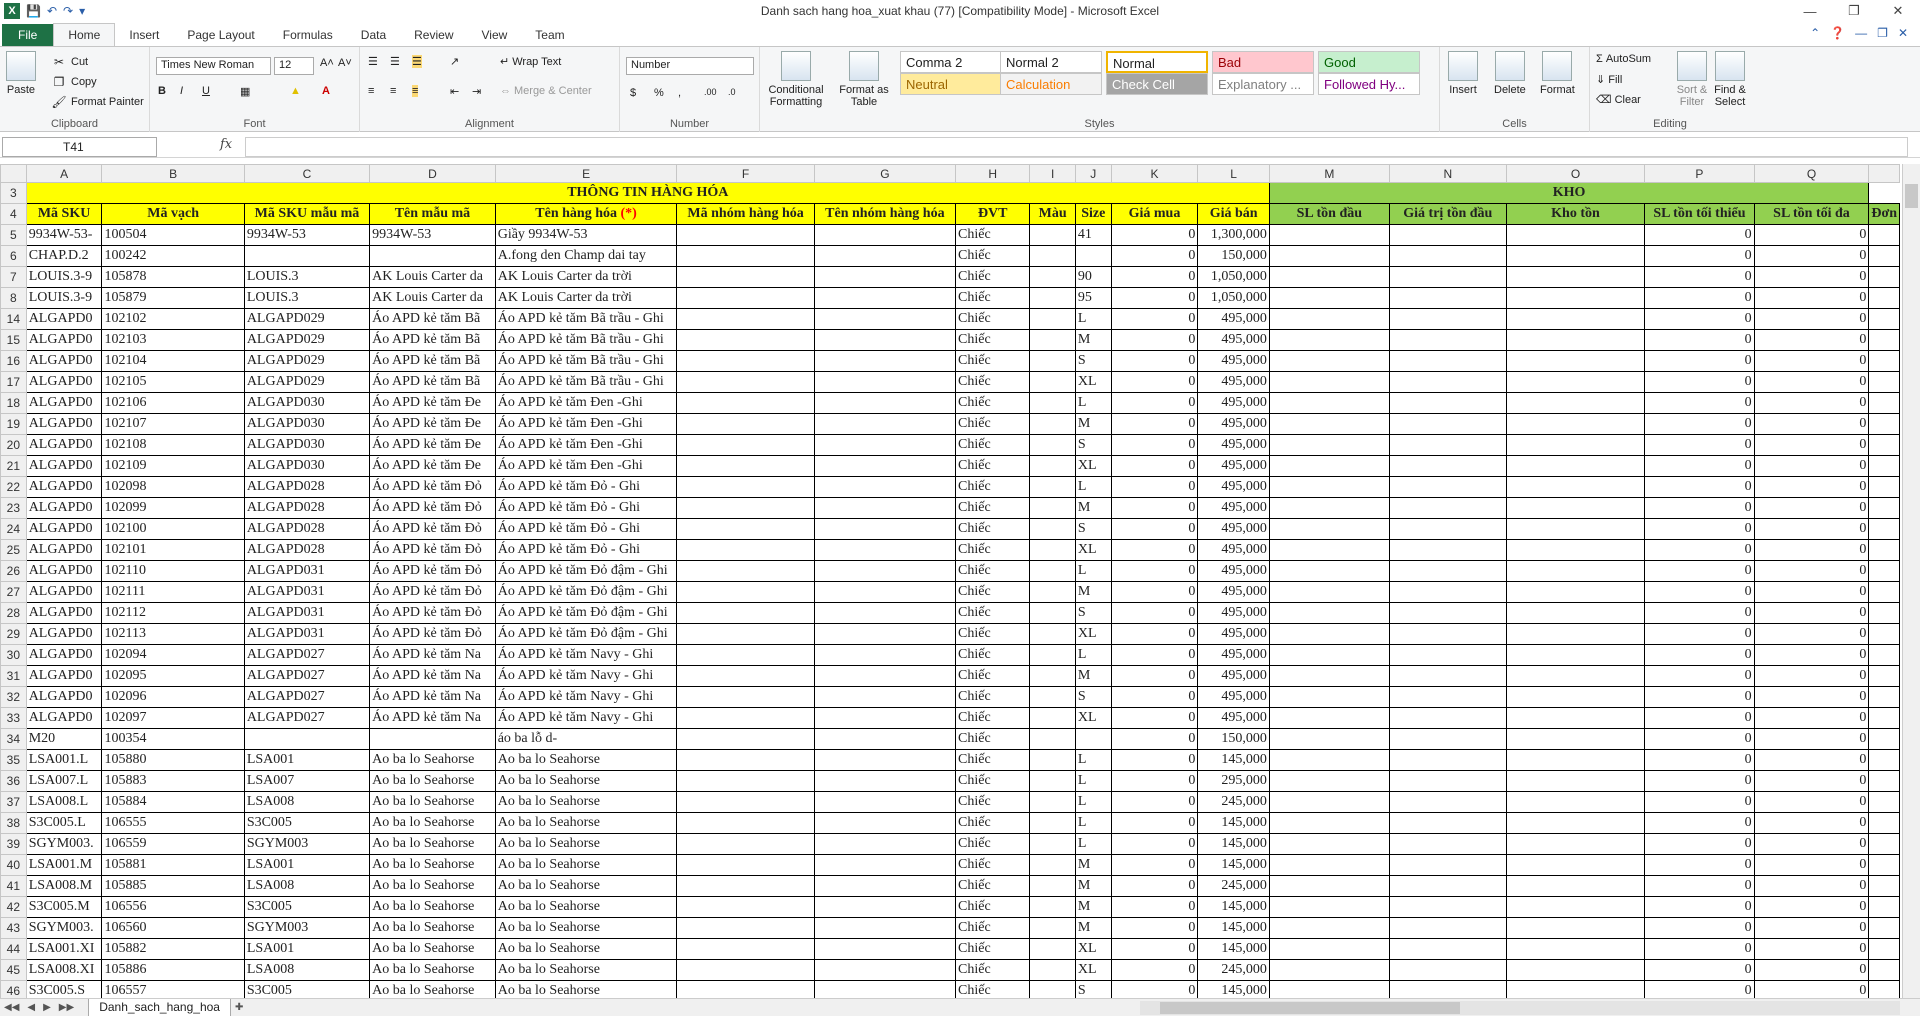 The width and height of the screenshot is (1920, 1016). What do you see at coordinates (1699, 298) in the screenshot?
I see `cell-p8: 0` at bounding box center [1699, 298].